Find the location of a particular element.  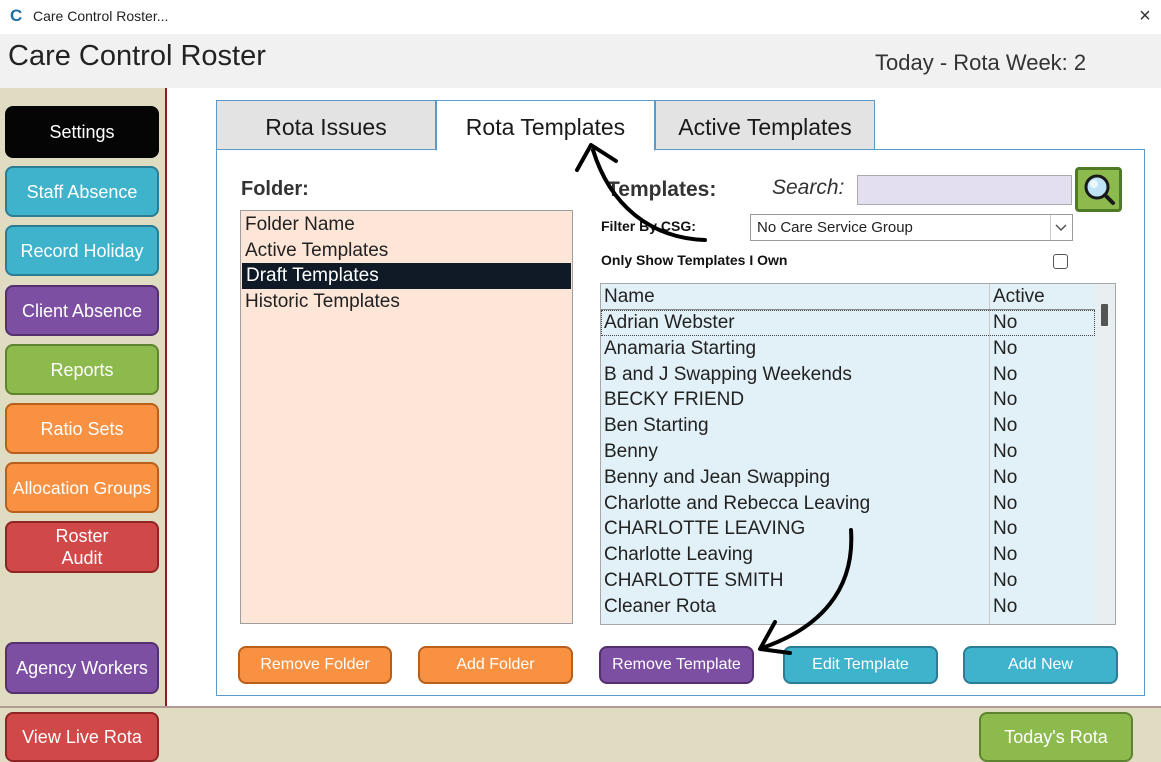

folder-item-active-templates: Active Templates is located at coordinates (406, 251).